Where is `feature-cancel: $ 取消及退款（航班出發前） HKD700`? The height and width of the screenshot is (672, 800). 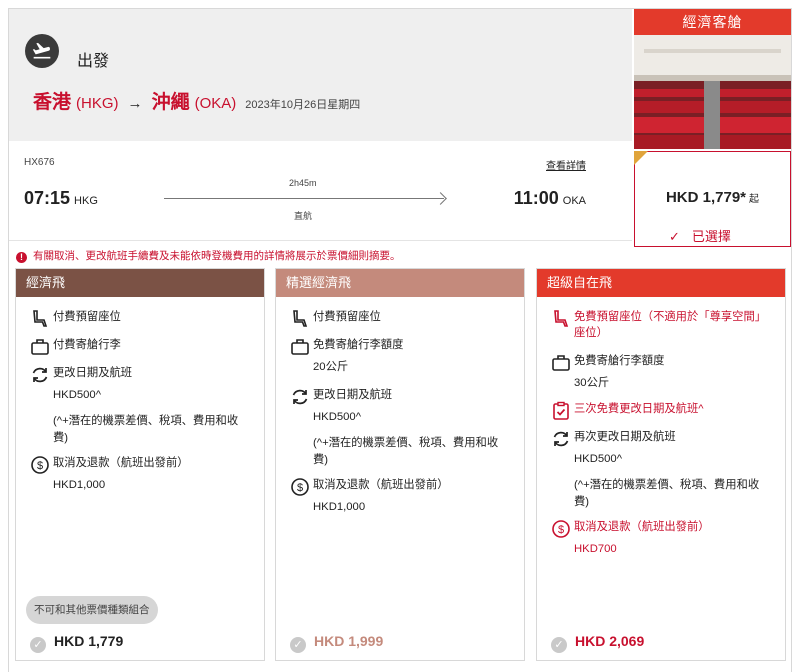 feature-cancel: $ 取消及退款（航班出發前） HKD700 is located at coordinates (662, 538).